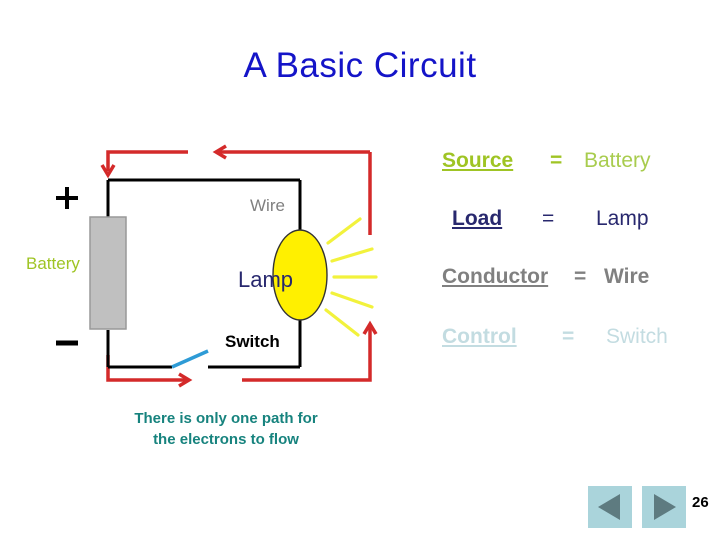 The height and width of the screenshot is (540, 720). Describe the element at coordinates (226, 439) in the screenshot. I see `caption-line-2: the electrons to flow` at that location.